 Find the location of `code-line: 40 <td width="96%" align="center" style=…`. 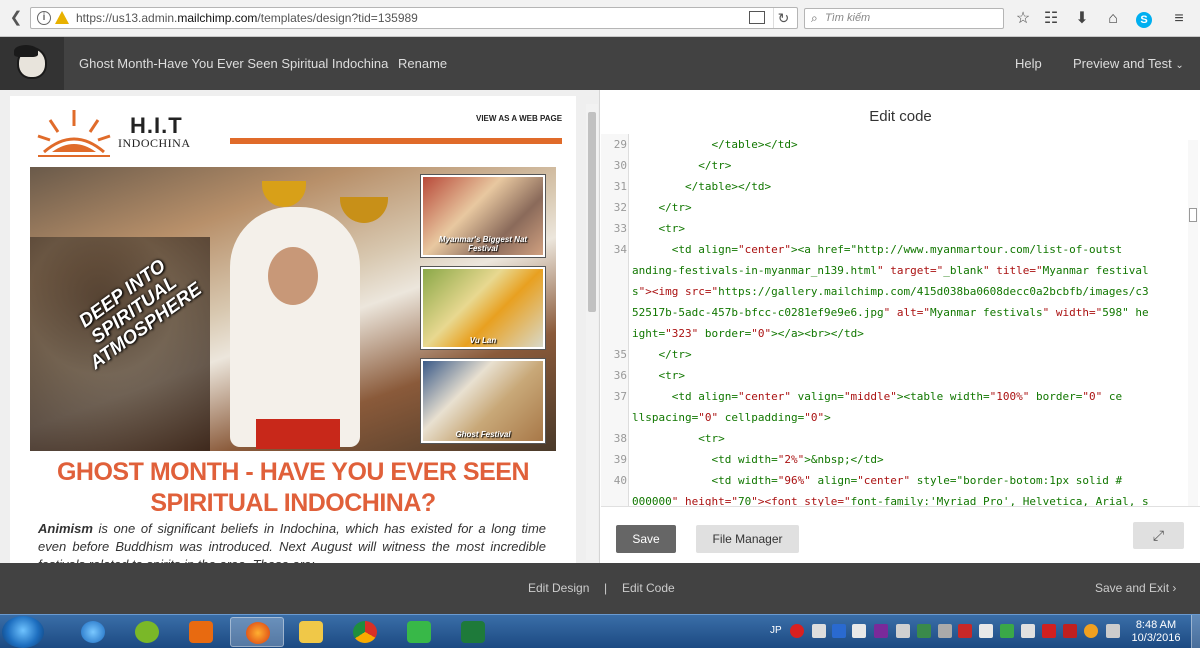

code-line: 40 <td width="96%" align="center" style=… is located at coordinates (895, 480).